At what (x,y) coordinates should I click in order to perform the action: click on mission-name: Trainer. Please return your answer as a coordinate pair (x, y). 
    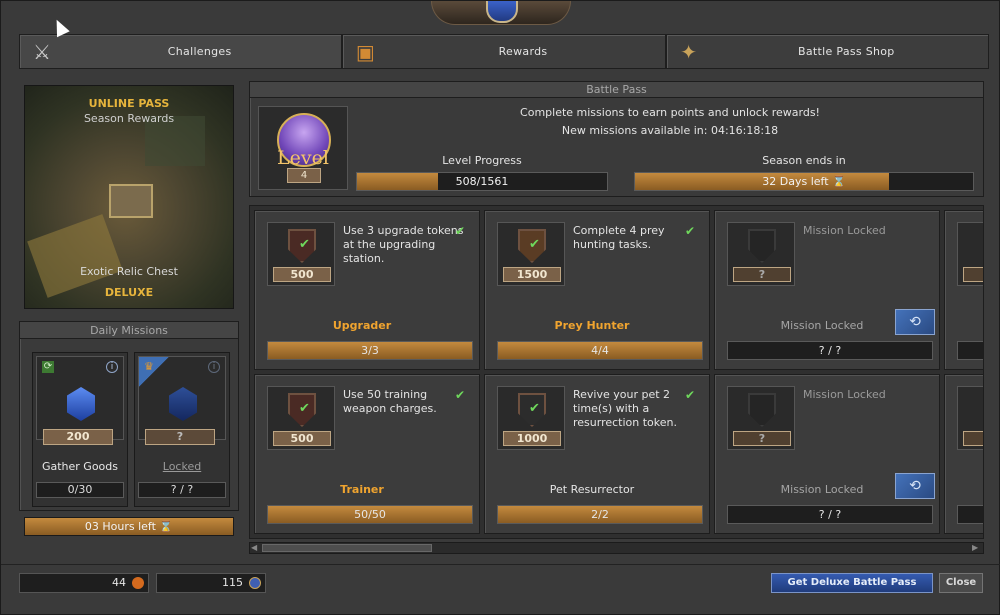
    Looking at the image, I should click on (362, 489).